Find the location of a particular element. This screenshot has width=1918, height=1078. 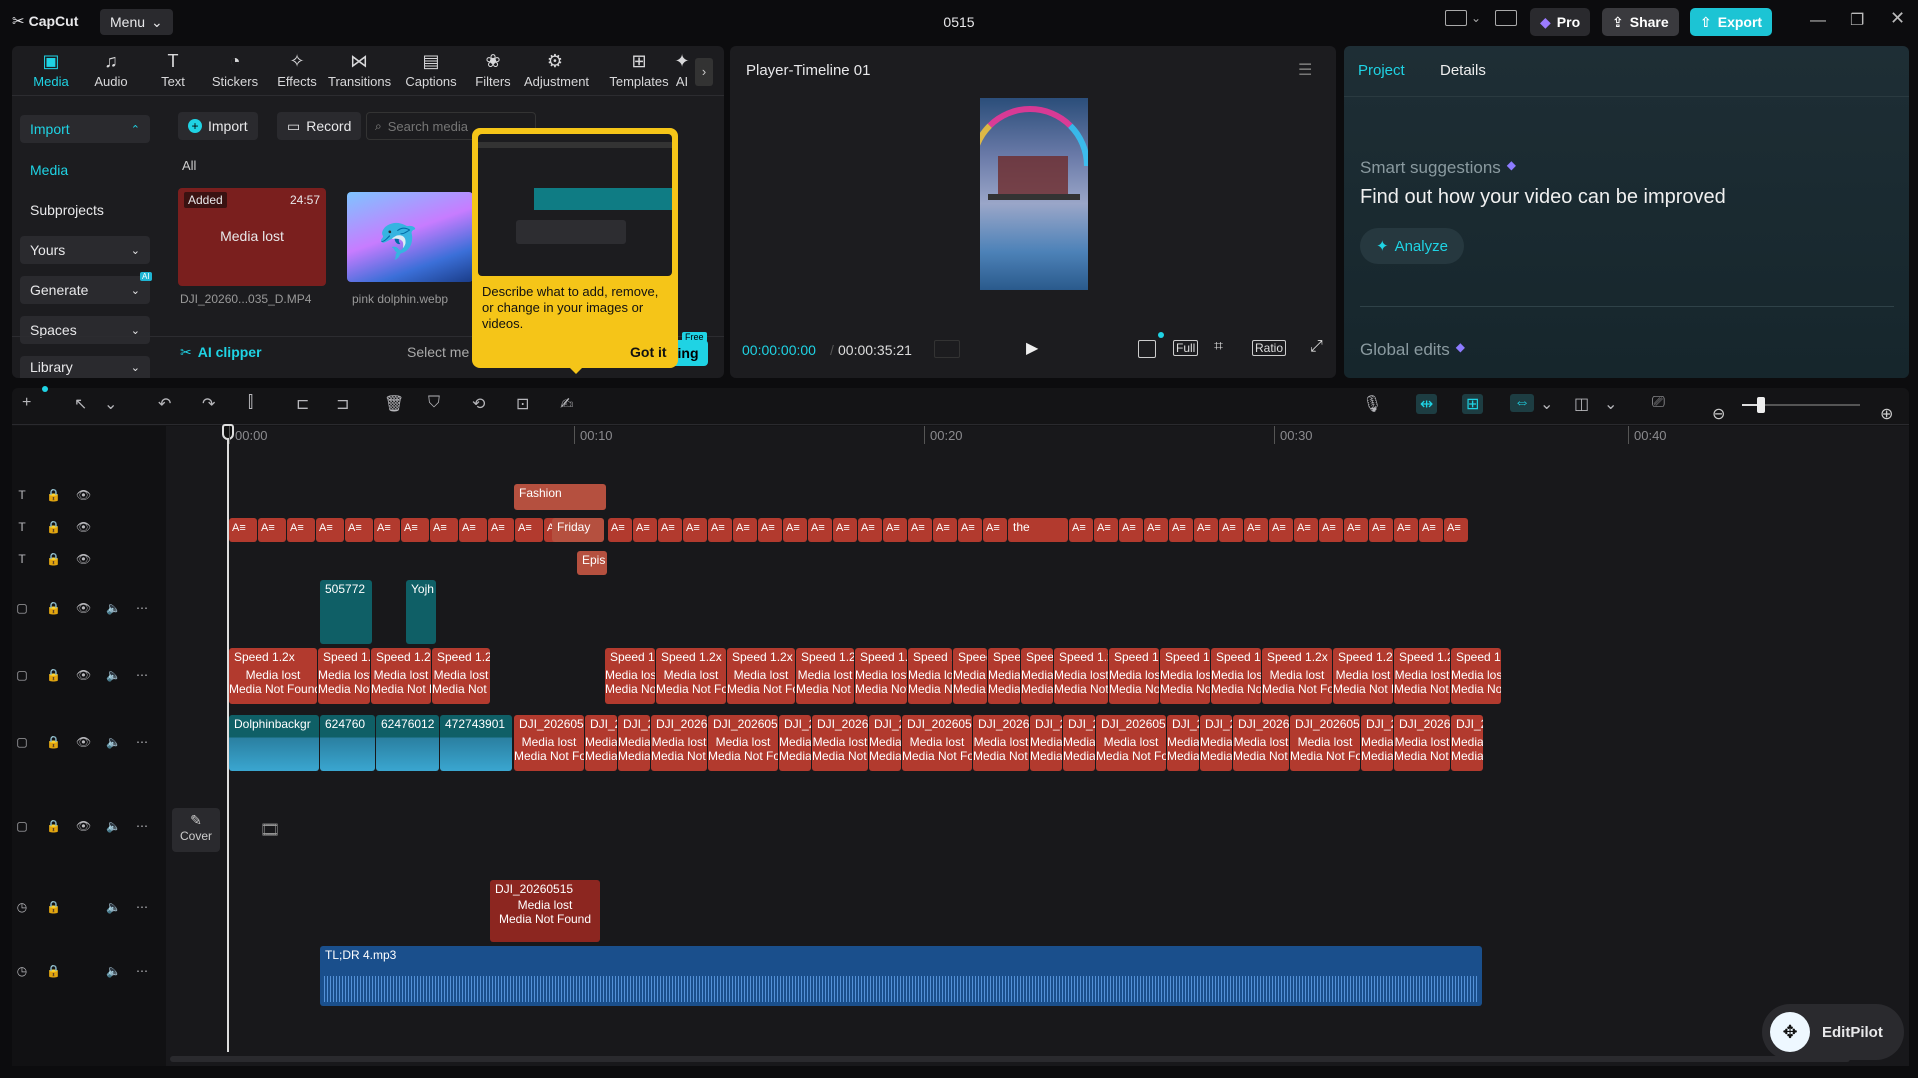

minimize-icon: — is located at coordinates (1818, 21).